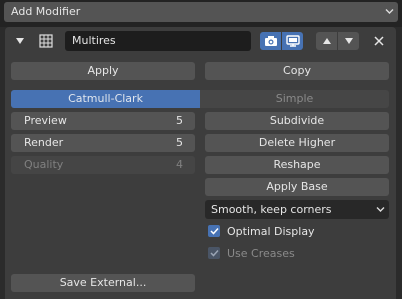 The width and height of the screenshot is (402, 299). What do you see at coordinates (20, 41) in the screenshot?
I see `collapse-triangle-icon` at bounding box center [20, 41].